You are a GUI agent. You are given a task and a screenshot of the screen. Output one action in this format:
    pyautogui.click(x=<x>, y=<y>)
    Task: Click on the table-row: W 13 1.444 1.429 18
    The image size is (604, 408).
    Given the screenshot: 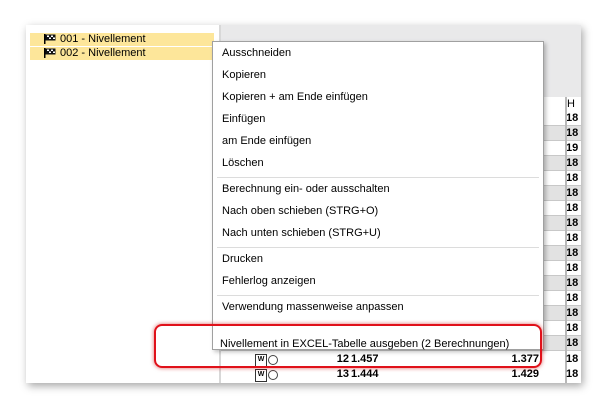 What is the action you would take?
    pyautogui.click(x=401, y=374)
    